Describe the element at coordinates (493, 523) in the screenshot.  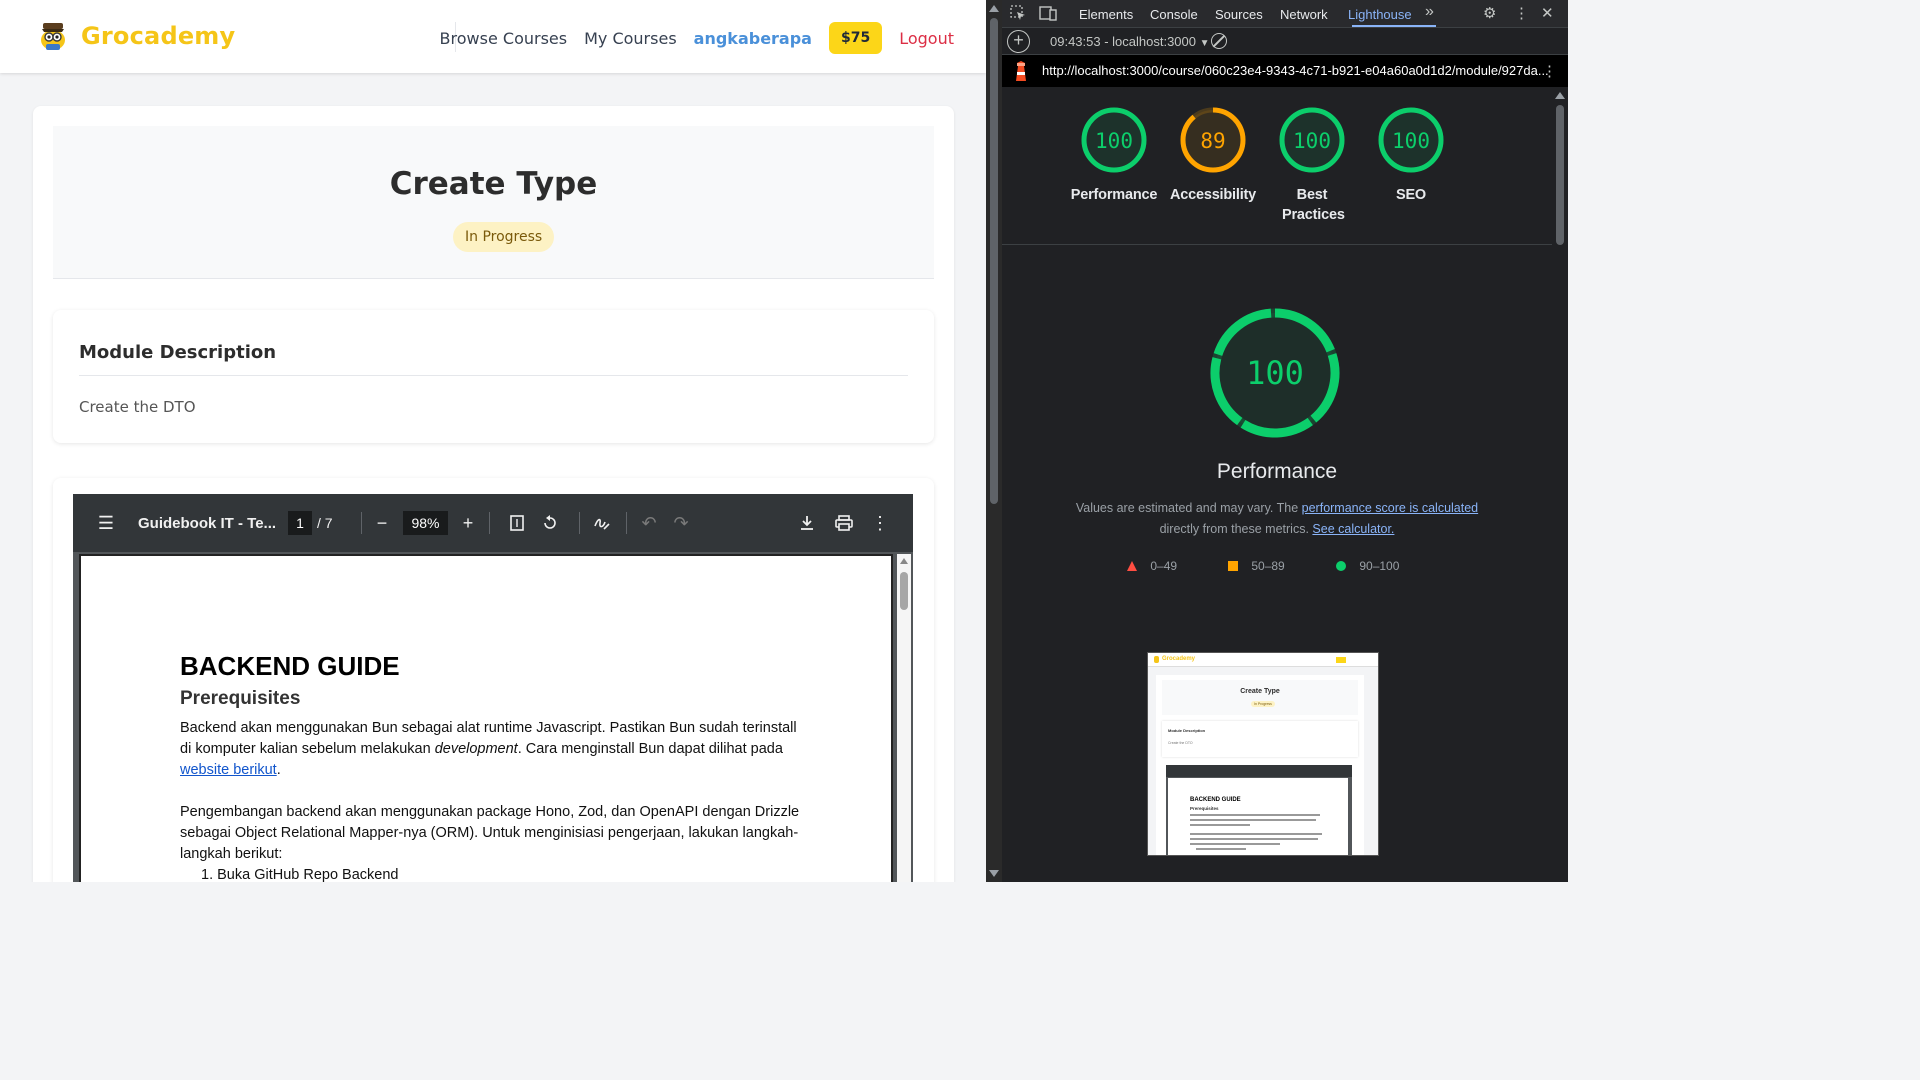
I see `pdf-toolbar: ☰ Guidebook IT - Te... 1 / 7 − 98% + ↶ ↷` at that location.